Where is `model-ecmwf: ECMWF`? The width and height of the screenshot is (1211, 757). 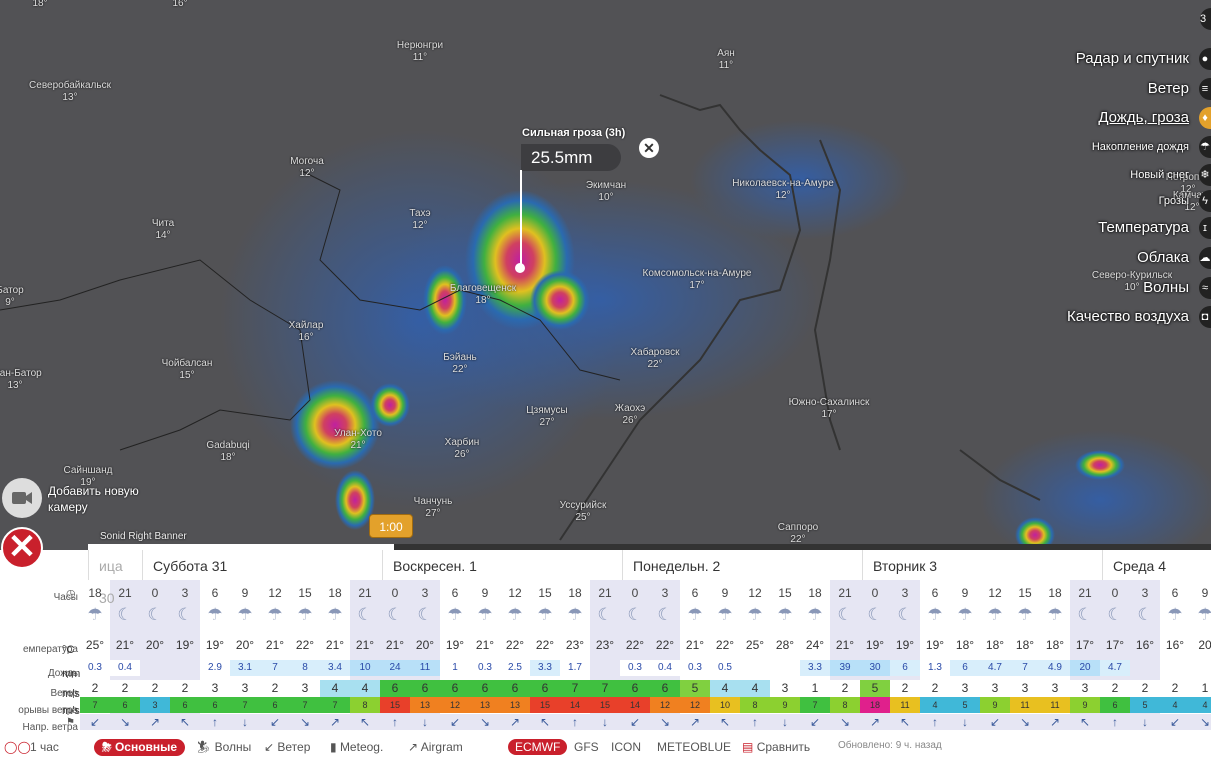
model-ecmwf: ECMWF is located at coordinates (538, 747).